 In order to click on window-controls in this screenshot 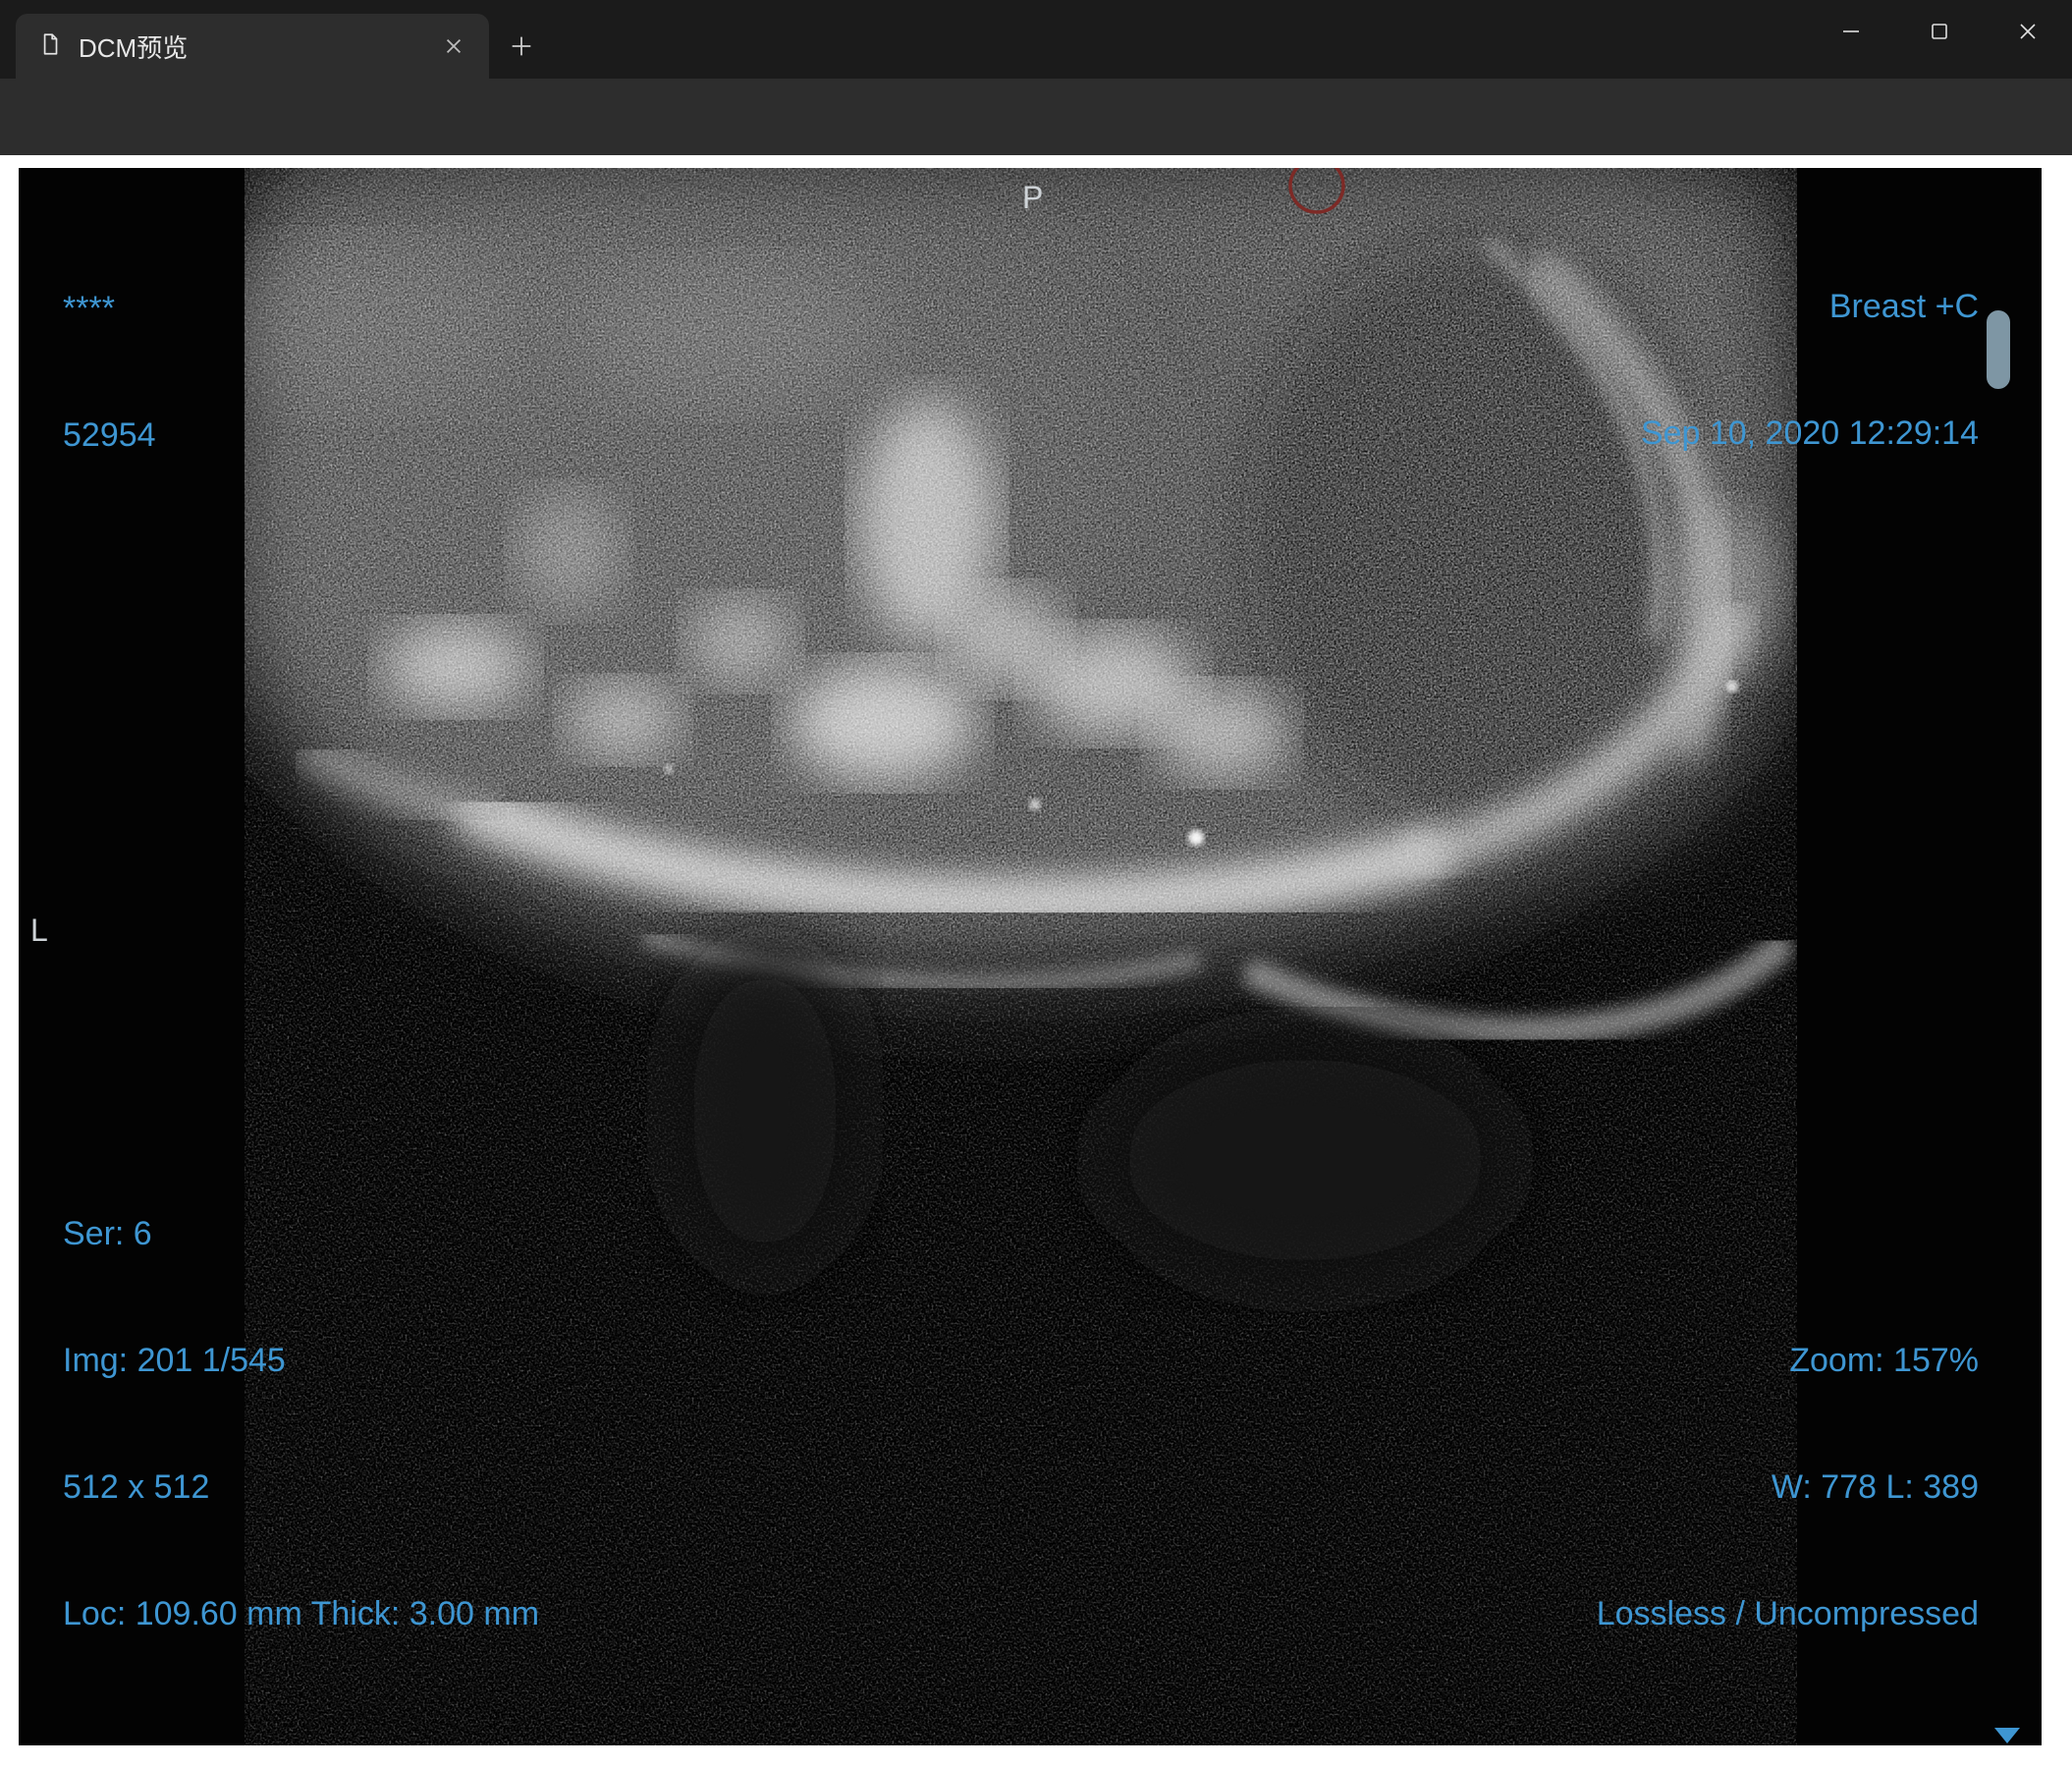, I will do `click(1940, 31)`.